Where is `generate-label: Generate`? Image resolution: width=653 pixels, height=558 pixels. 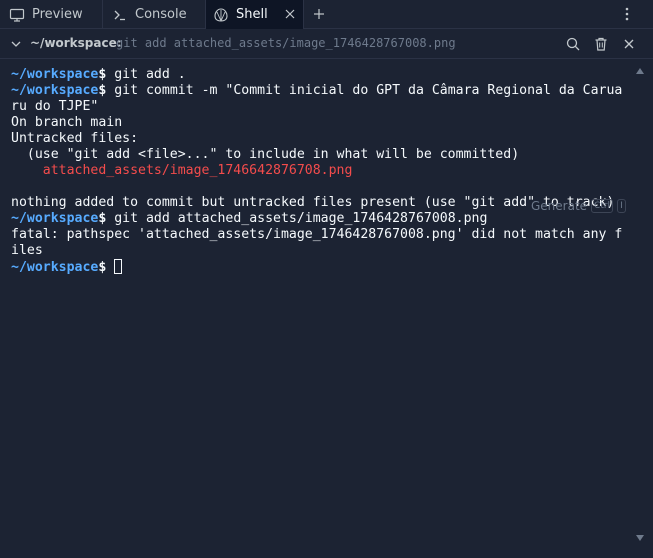
generate-label: Generate is located at coordinates (559, 206).